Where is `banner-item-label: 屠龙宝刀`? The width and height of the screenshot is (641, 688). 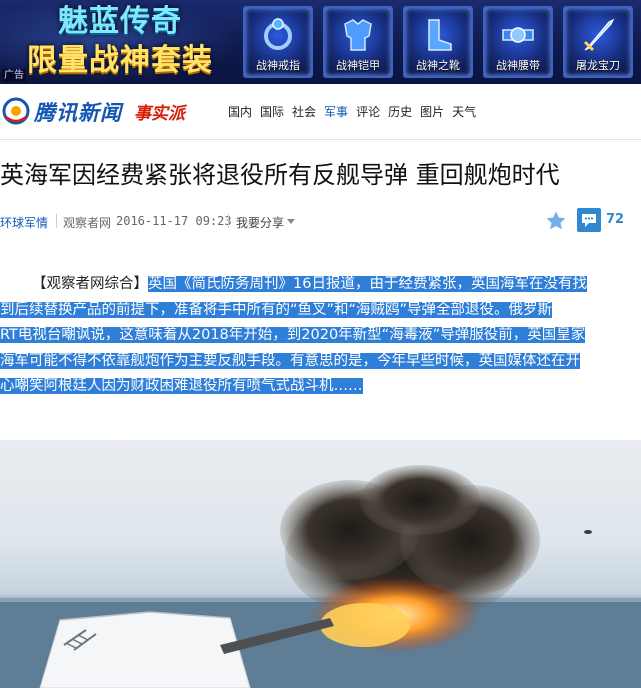
banner-item-label: 屠龙宝刀 is located at coordinates (598, 65).